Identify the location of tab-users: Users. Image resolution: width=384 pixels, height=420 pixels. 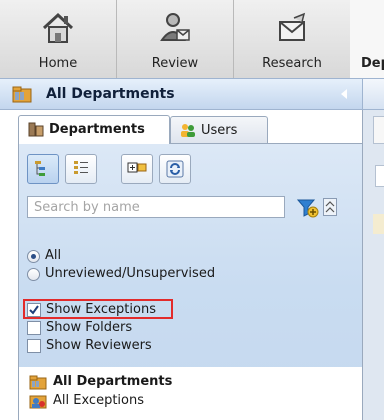
(219, 129).